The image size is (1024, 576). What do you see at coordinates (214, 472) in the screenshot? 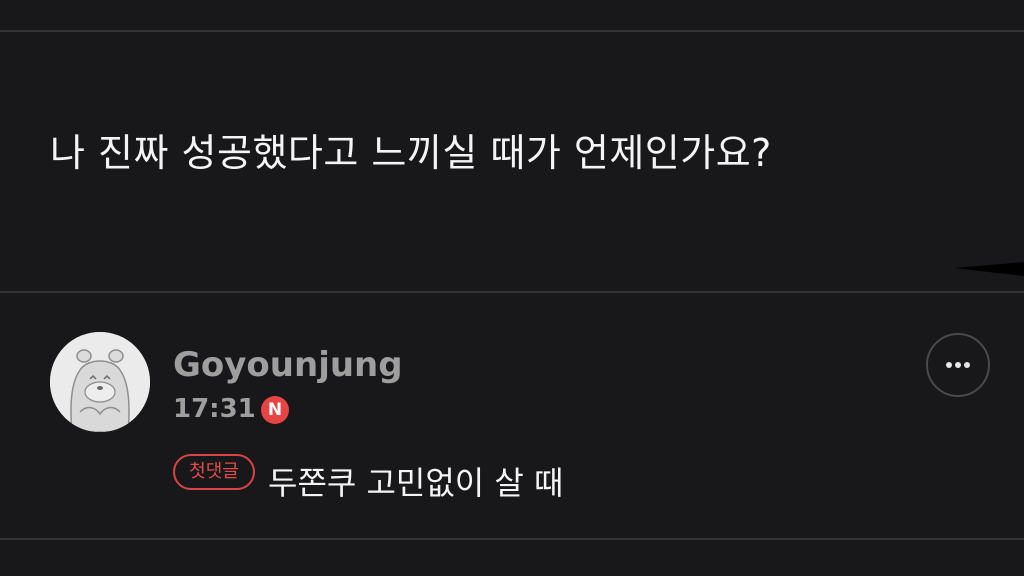
I see `first-comment-tag: 첫댓글` at bounding box center [214, 472].